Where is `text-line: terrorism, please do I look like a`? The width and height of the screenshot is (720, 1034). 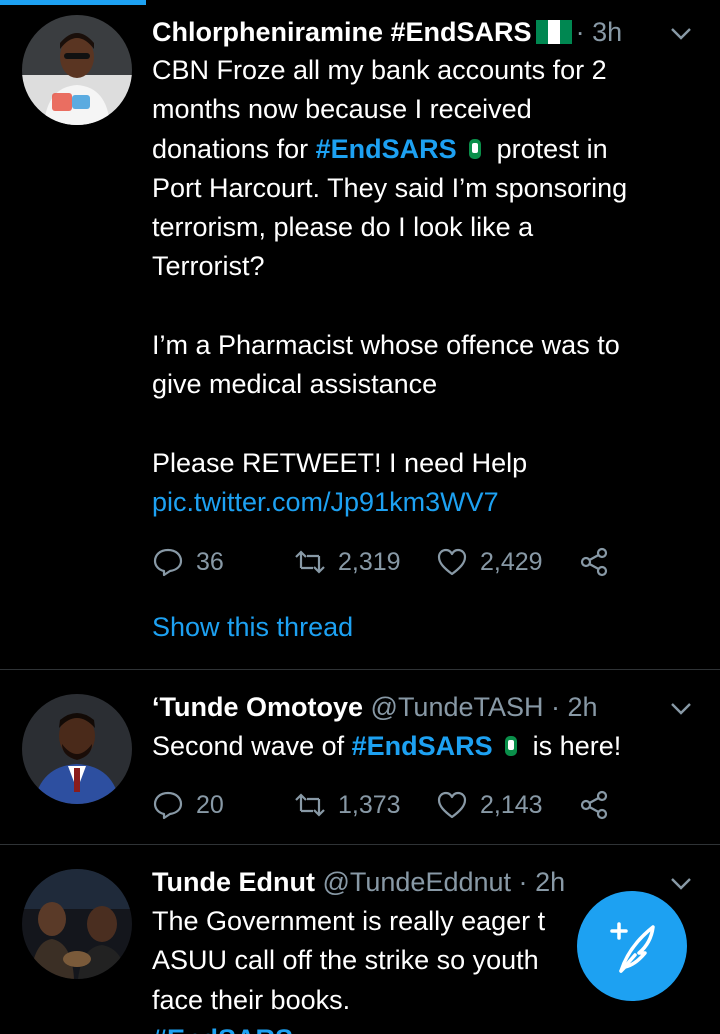
text-line: terrorism, please do I look like a is located at coordinates (343, 227).